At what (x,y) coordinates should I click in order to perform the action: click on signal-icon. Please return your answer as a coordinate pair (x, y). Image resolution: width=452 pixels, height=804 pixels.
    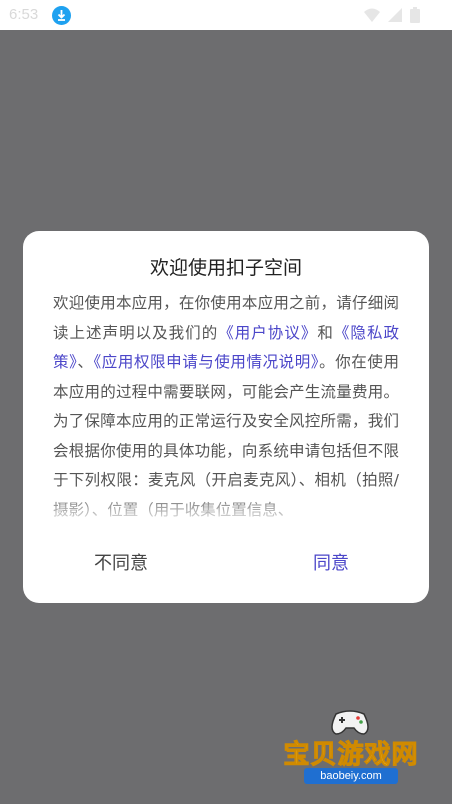
    Looking at the image, I should click on (395, 15).